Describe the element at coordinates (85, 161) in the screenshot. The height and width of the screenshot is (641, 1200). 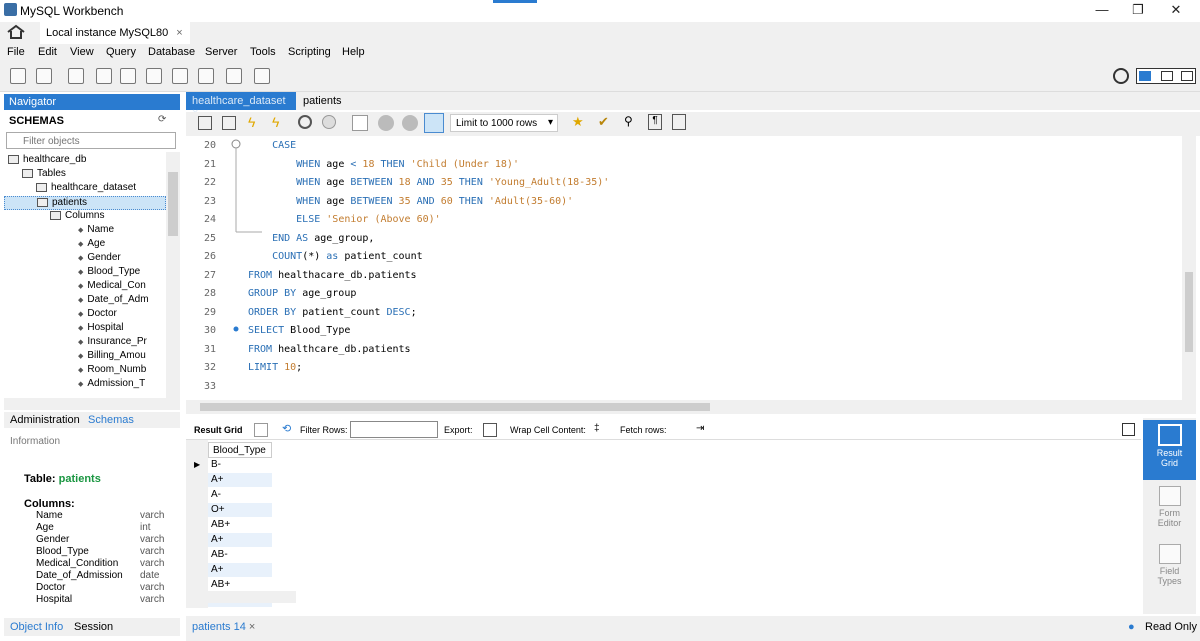
I see `tree-item: healthcare_db` at that location.